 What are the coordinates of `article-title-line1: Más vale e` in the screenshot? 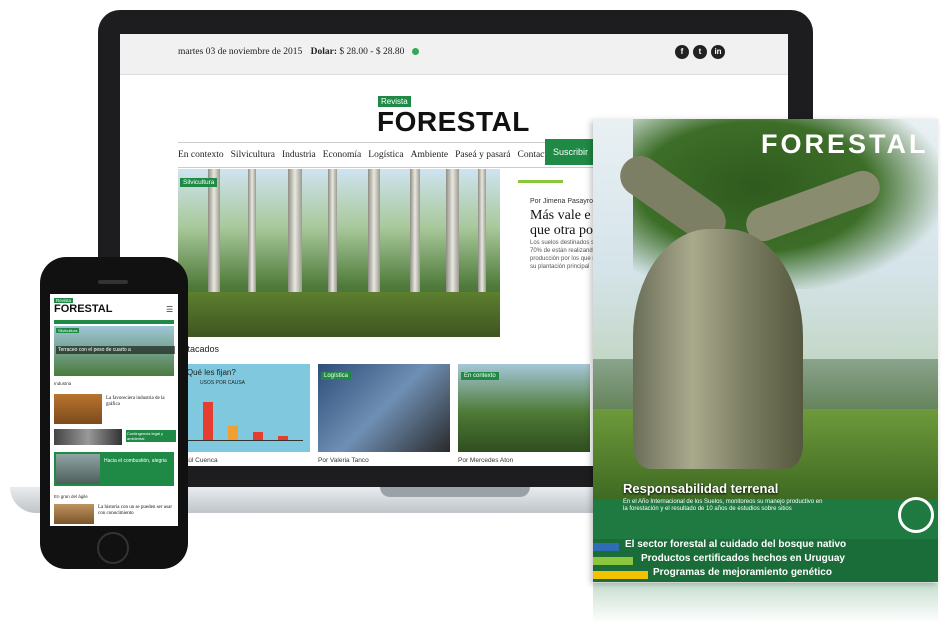 It's located at (560, 215).